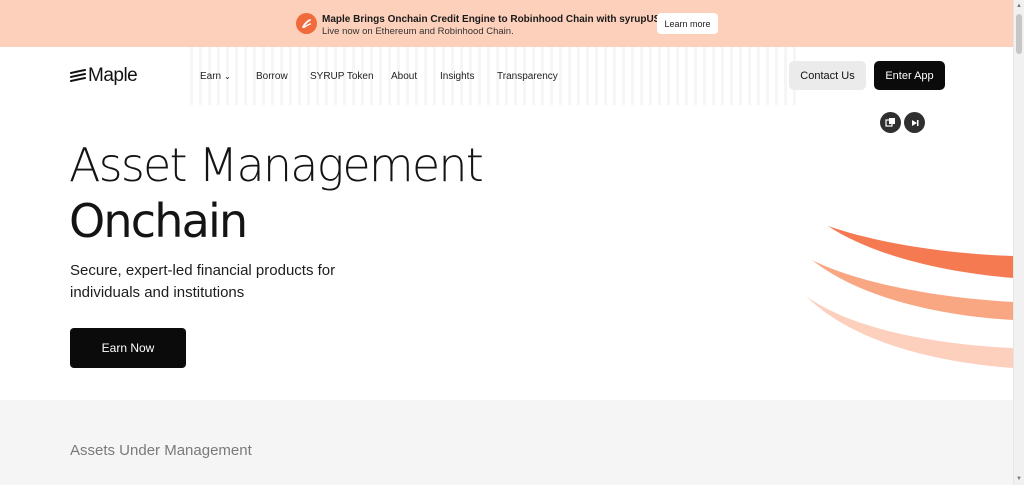 This screenshot has width=1024, height=485. What do you see at coordinates (687, 23) in the screenshot?
I see `learn-more-button: Learn more` at bounding box center [687, 23].